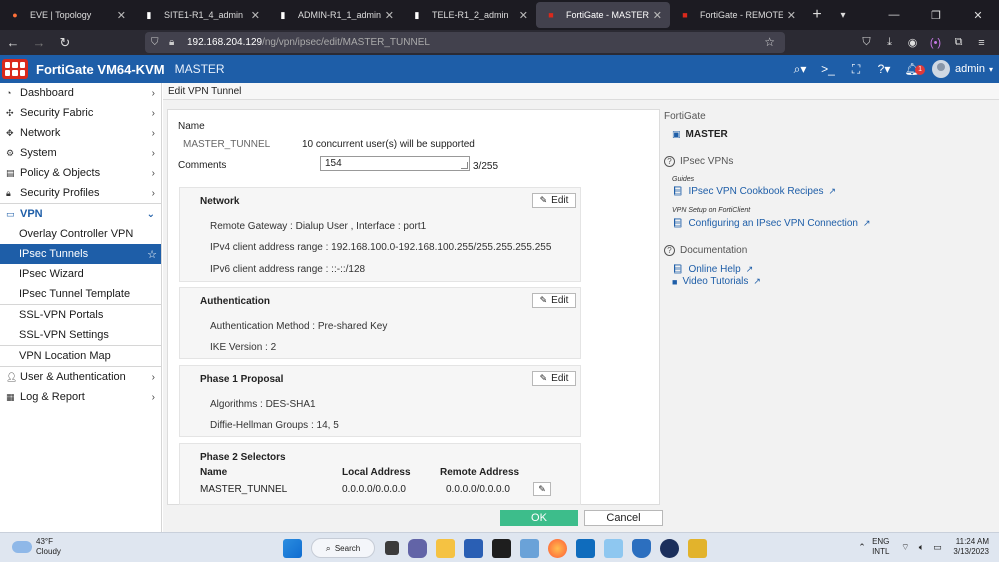  Describe the element at coordinates (155, 42) in the screenshot. I see `shield-icon: ⛉` at that location.